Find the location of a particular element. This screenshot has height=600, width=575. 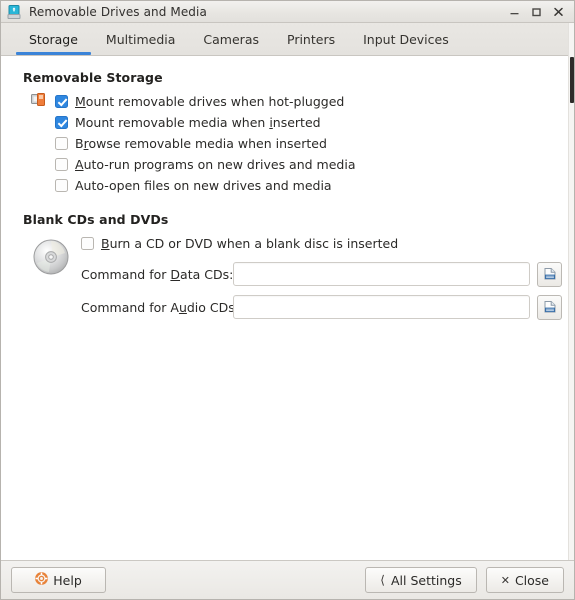

checkbox-autoopen-files is located at coordinates (61, 185).